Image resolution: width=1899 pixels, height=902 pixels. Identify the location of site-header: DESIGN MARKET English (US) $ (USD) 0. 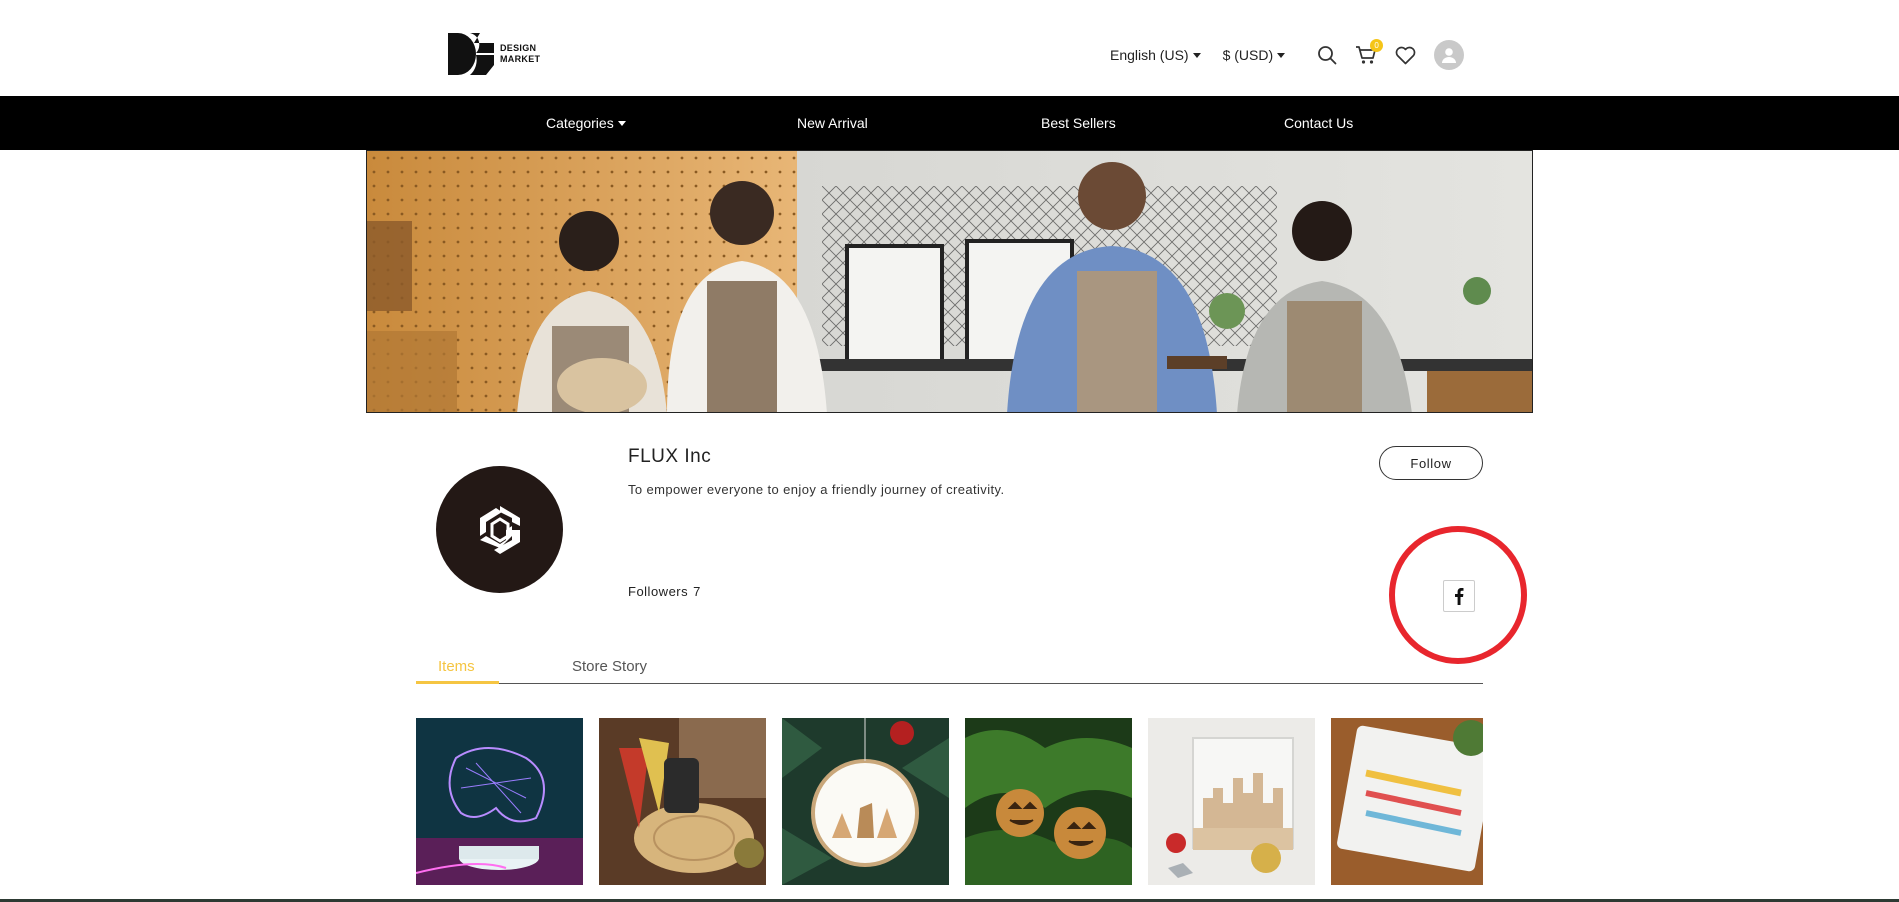
(949, 48).